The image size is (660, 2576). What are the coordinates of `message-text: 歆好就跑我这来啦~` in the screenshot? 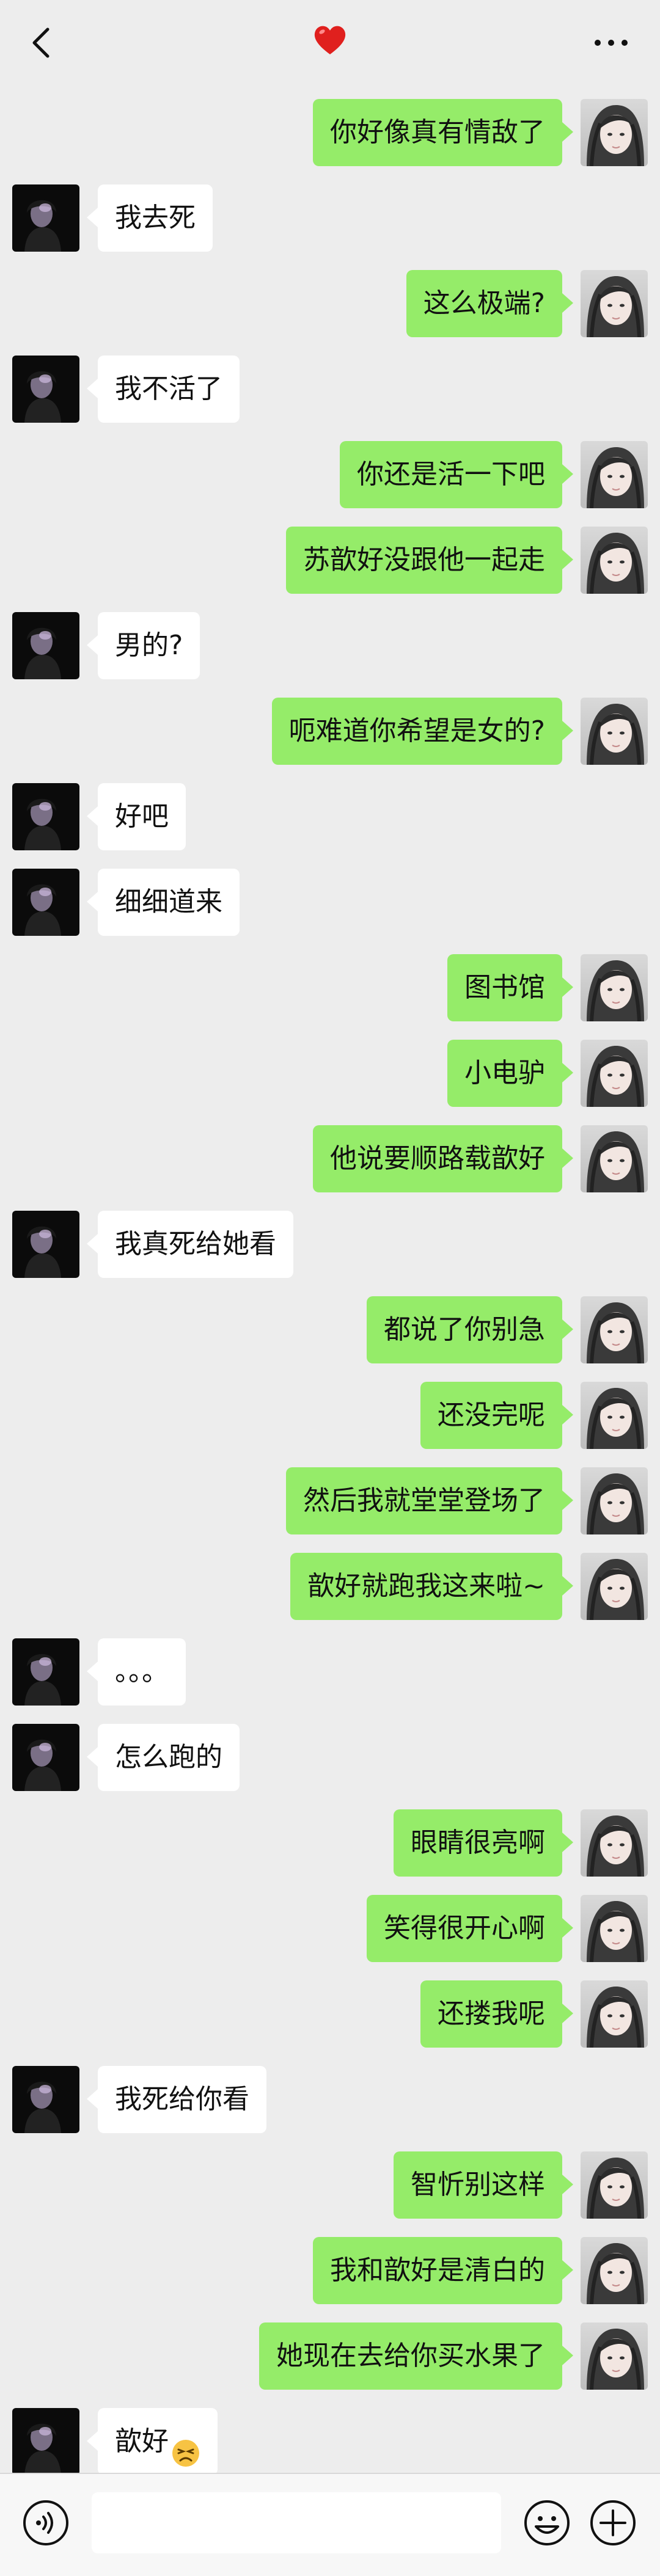 It's located at (426, 1586).